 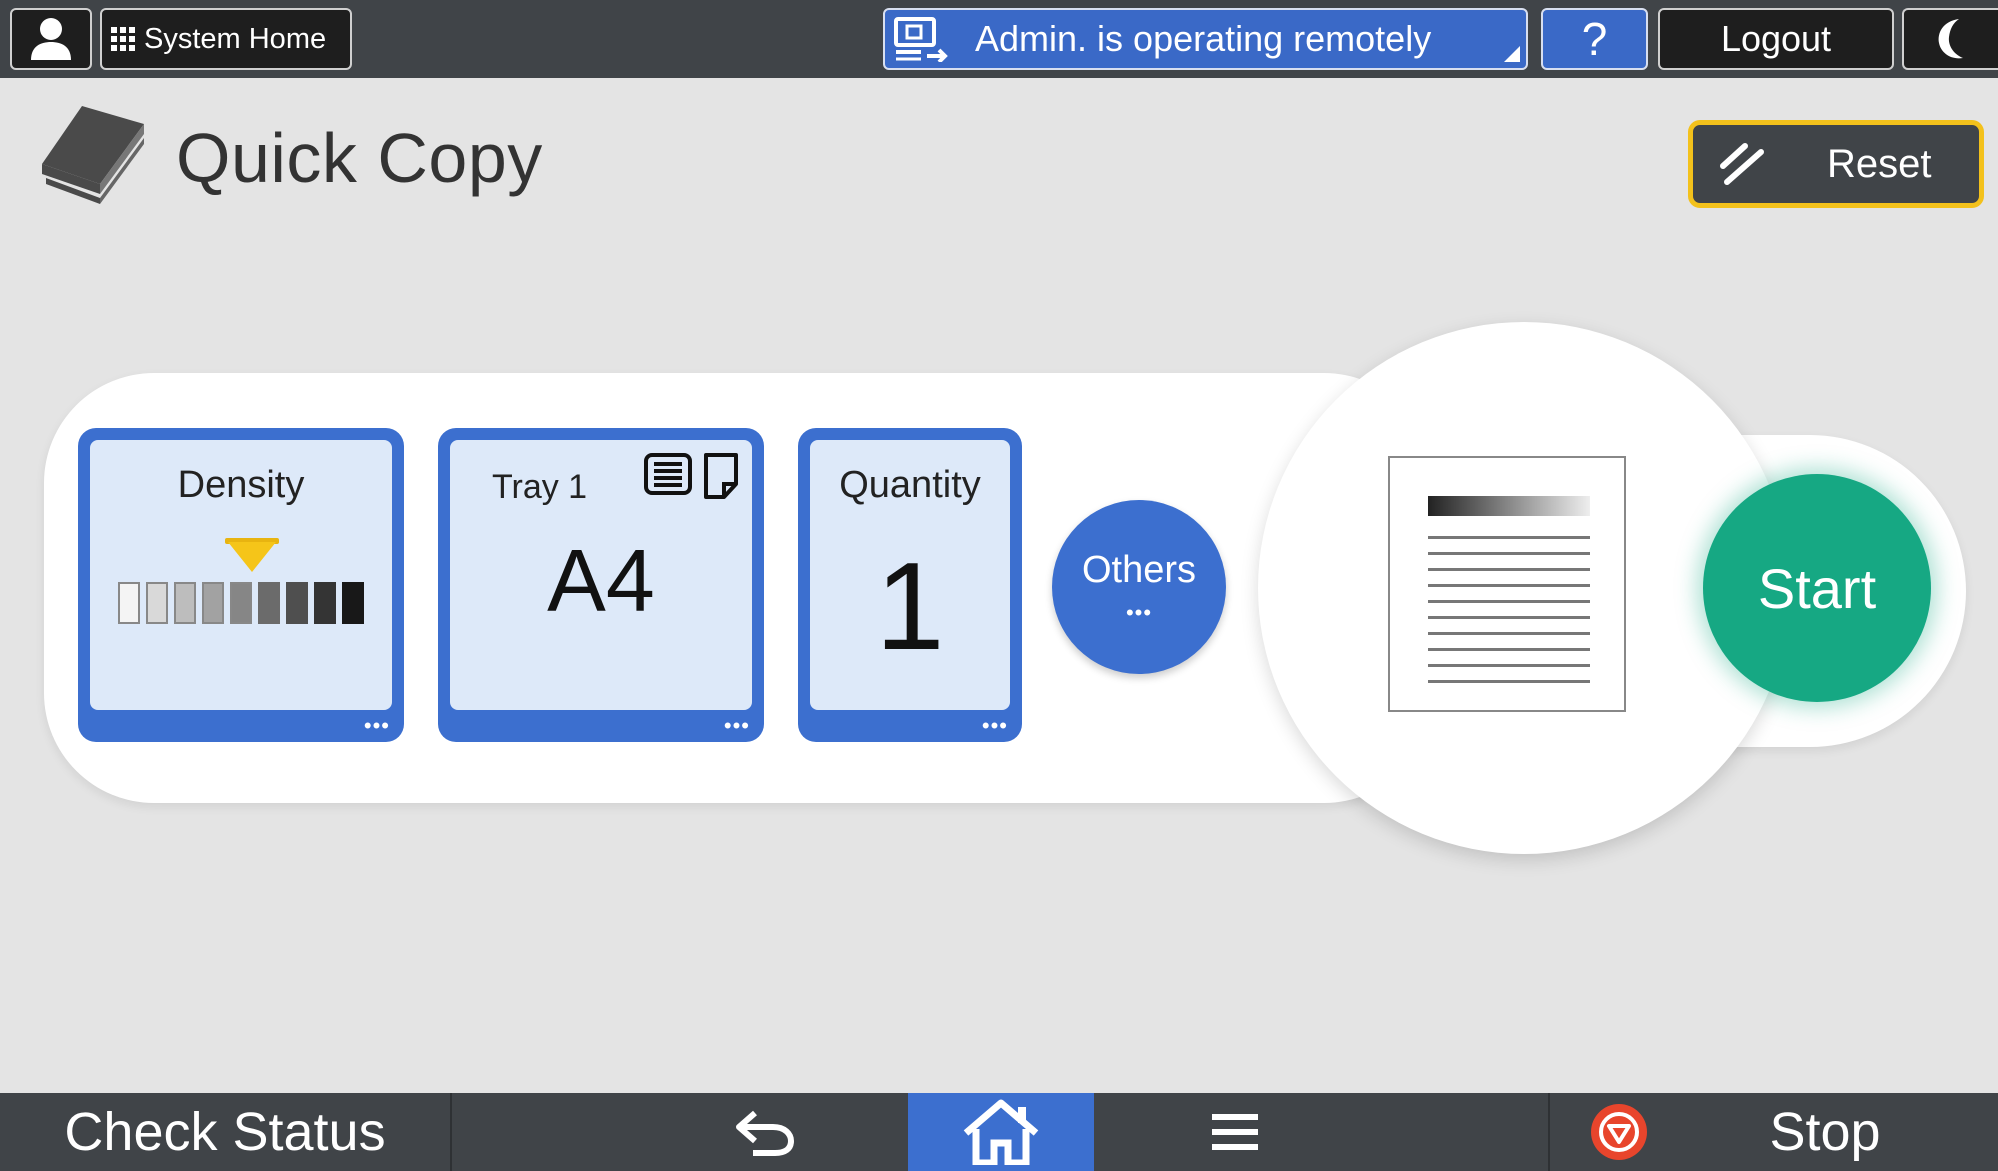 I want to click on paper-tray-tile: Tray 1 A4 •••, so click(x=601, y=585).